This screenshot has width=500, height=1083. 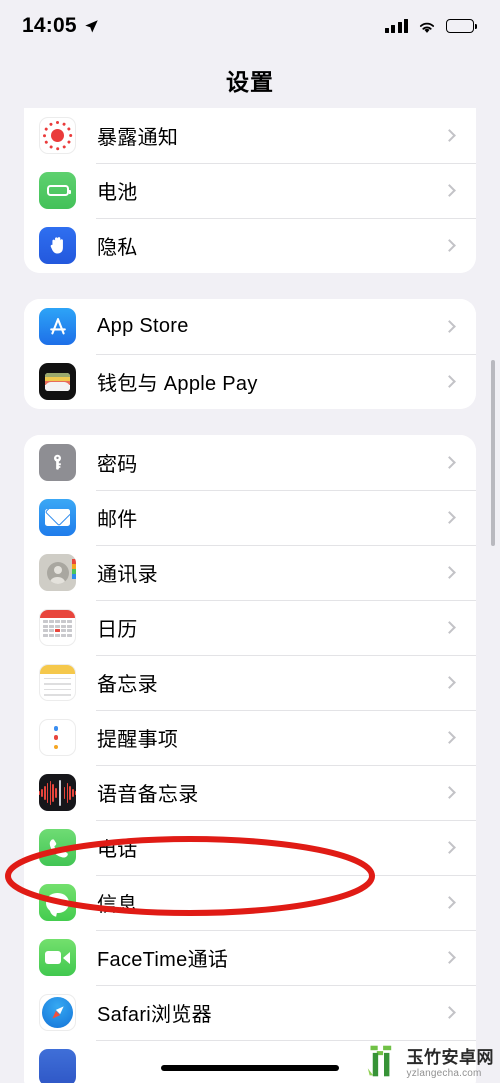 What do you see at coordinates (117, 520) in the screenshot?
I see `settings-row-label: 邮件` at bounding box center [117, 520].